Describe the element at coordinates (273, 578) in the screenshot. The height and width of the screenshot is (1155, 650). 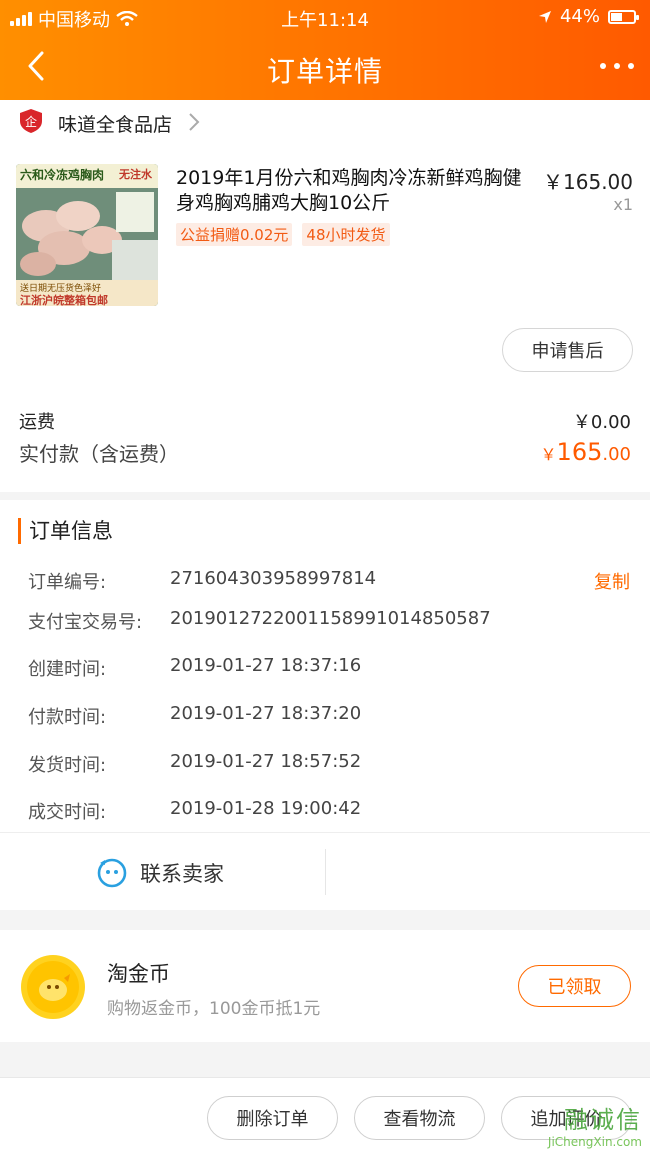
I see `order-number-value: 271604303958997814` at that location.